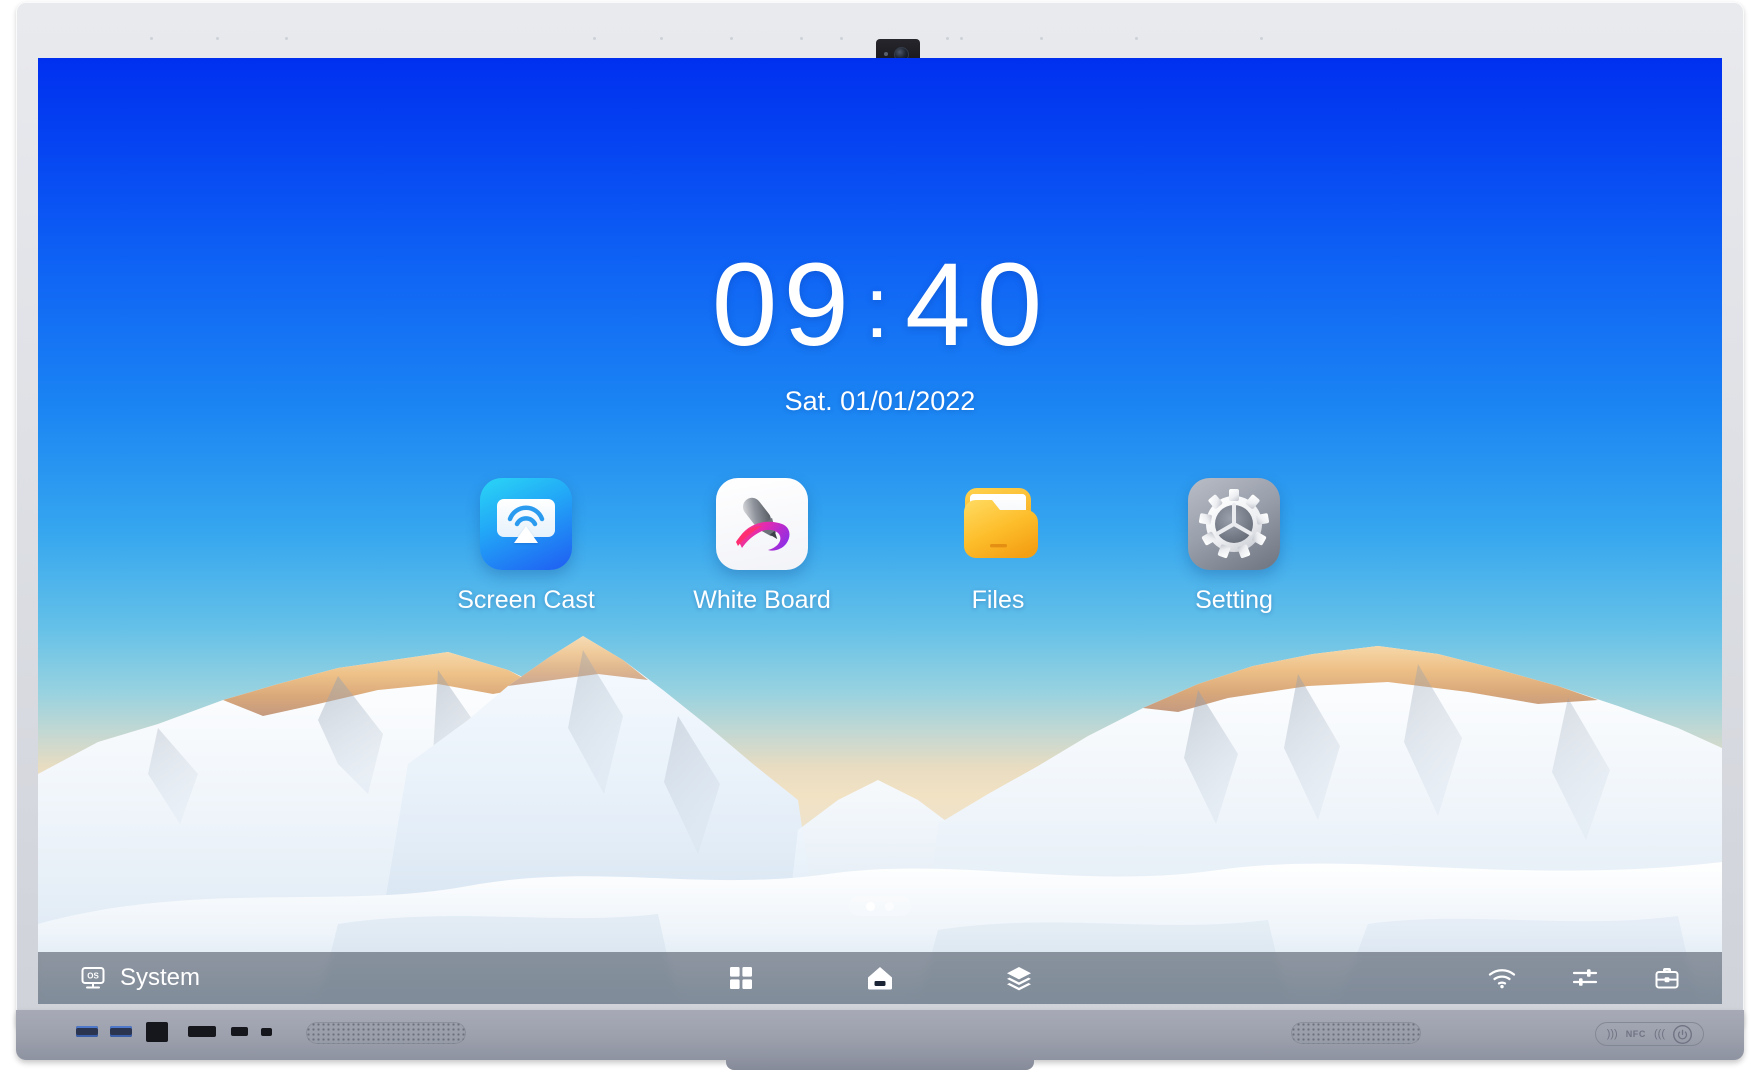 The height and width of the screenshot is (1088, 1760). What do you see at coordinates (762, 600) in the screenshot?
I see `app-label: White Board` at bounding box center [762, 600].